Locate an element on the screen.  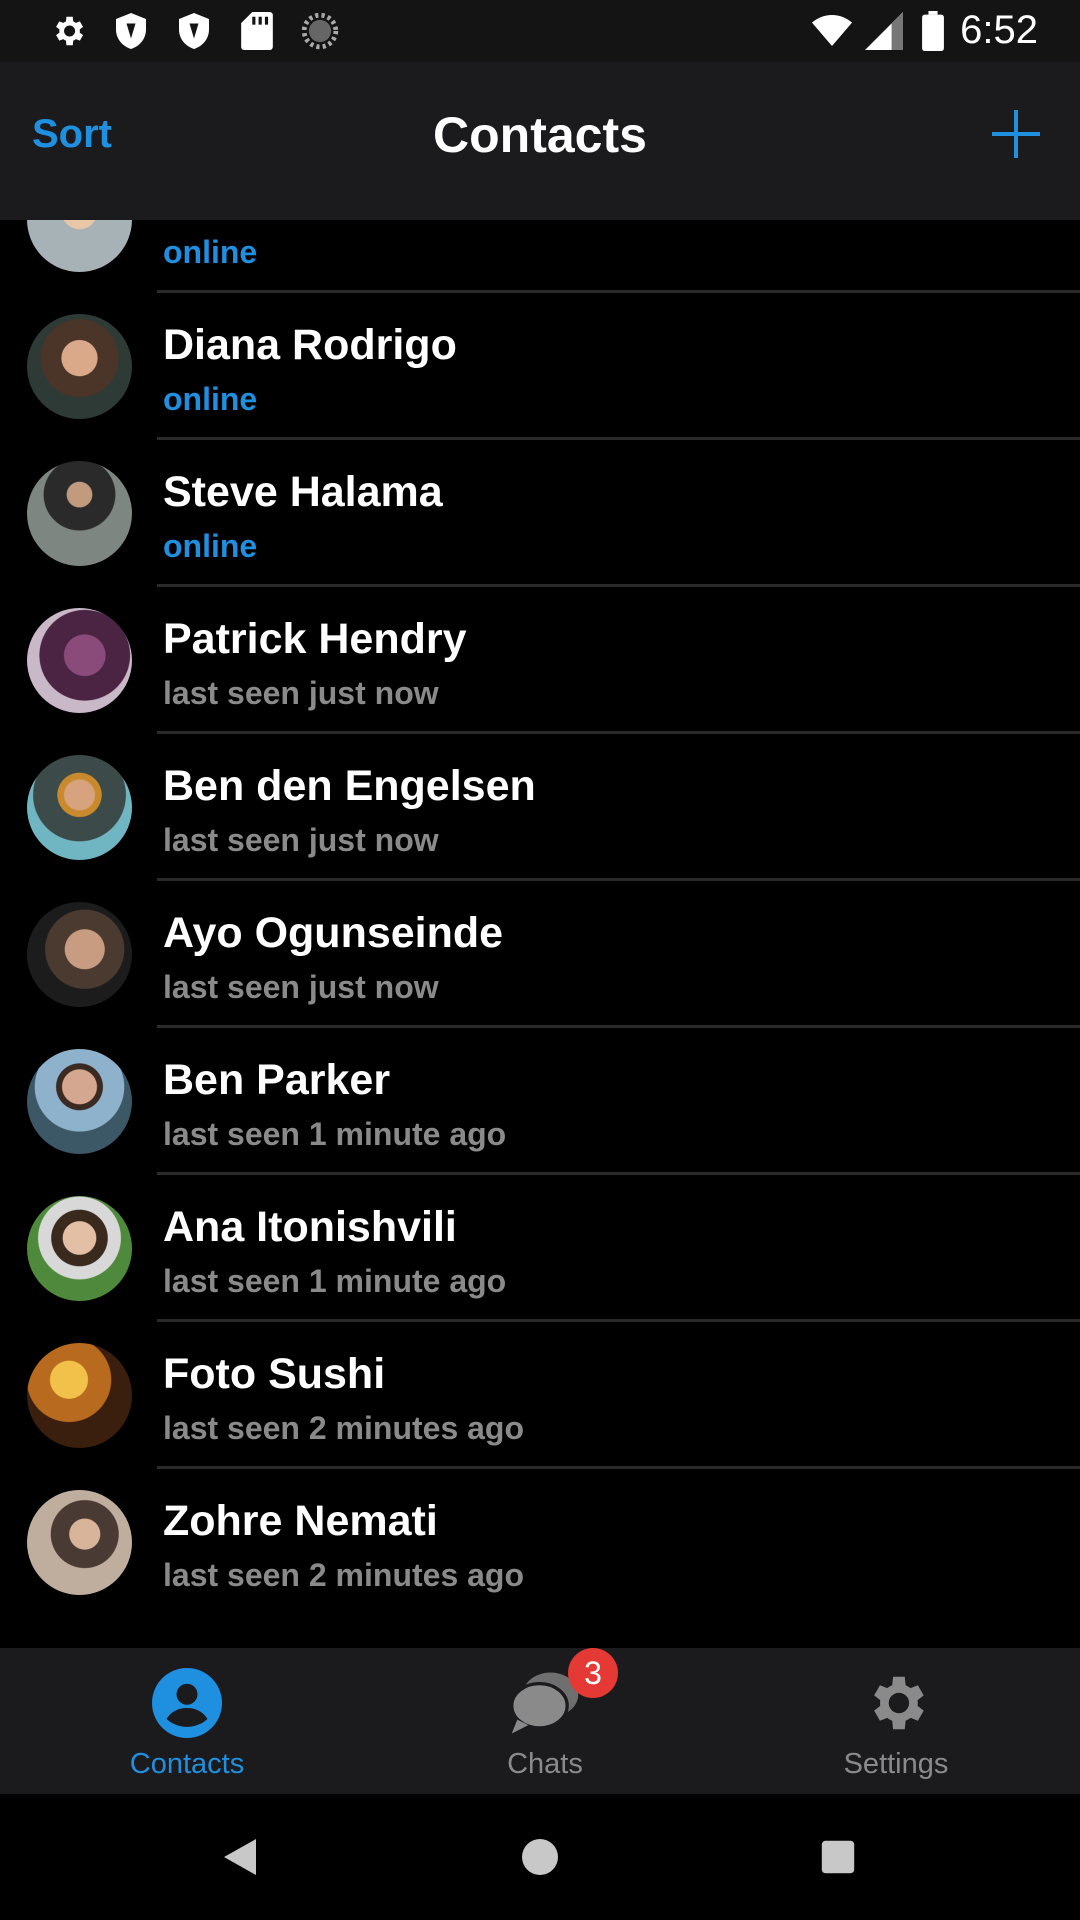
contact-row: Diana Rodrigo online is located at coordinates (540, 366).